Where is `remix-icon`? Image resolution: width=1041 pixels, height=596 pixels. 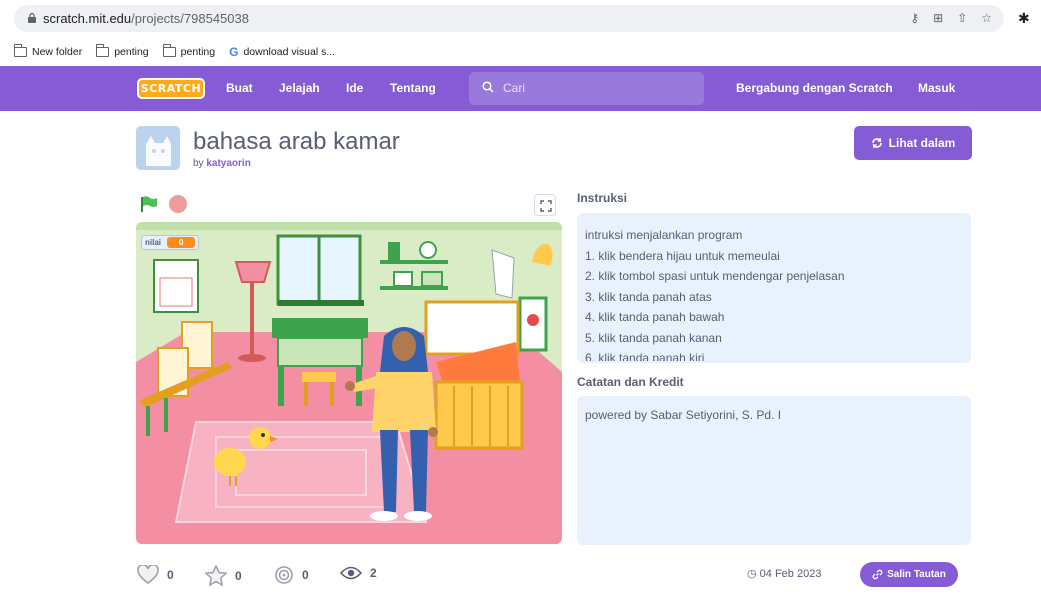
remix-icon is located at coordinates (284, 575).